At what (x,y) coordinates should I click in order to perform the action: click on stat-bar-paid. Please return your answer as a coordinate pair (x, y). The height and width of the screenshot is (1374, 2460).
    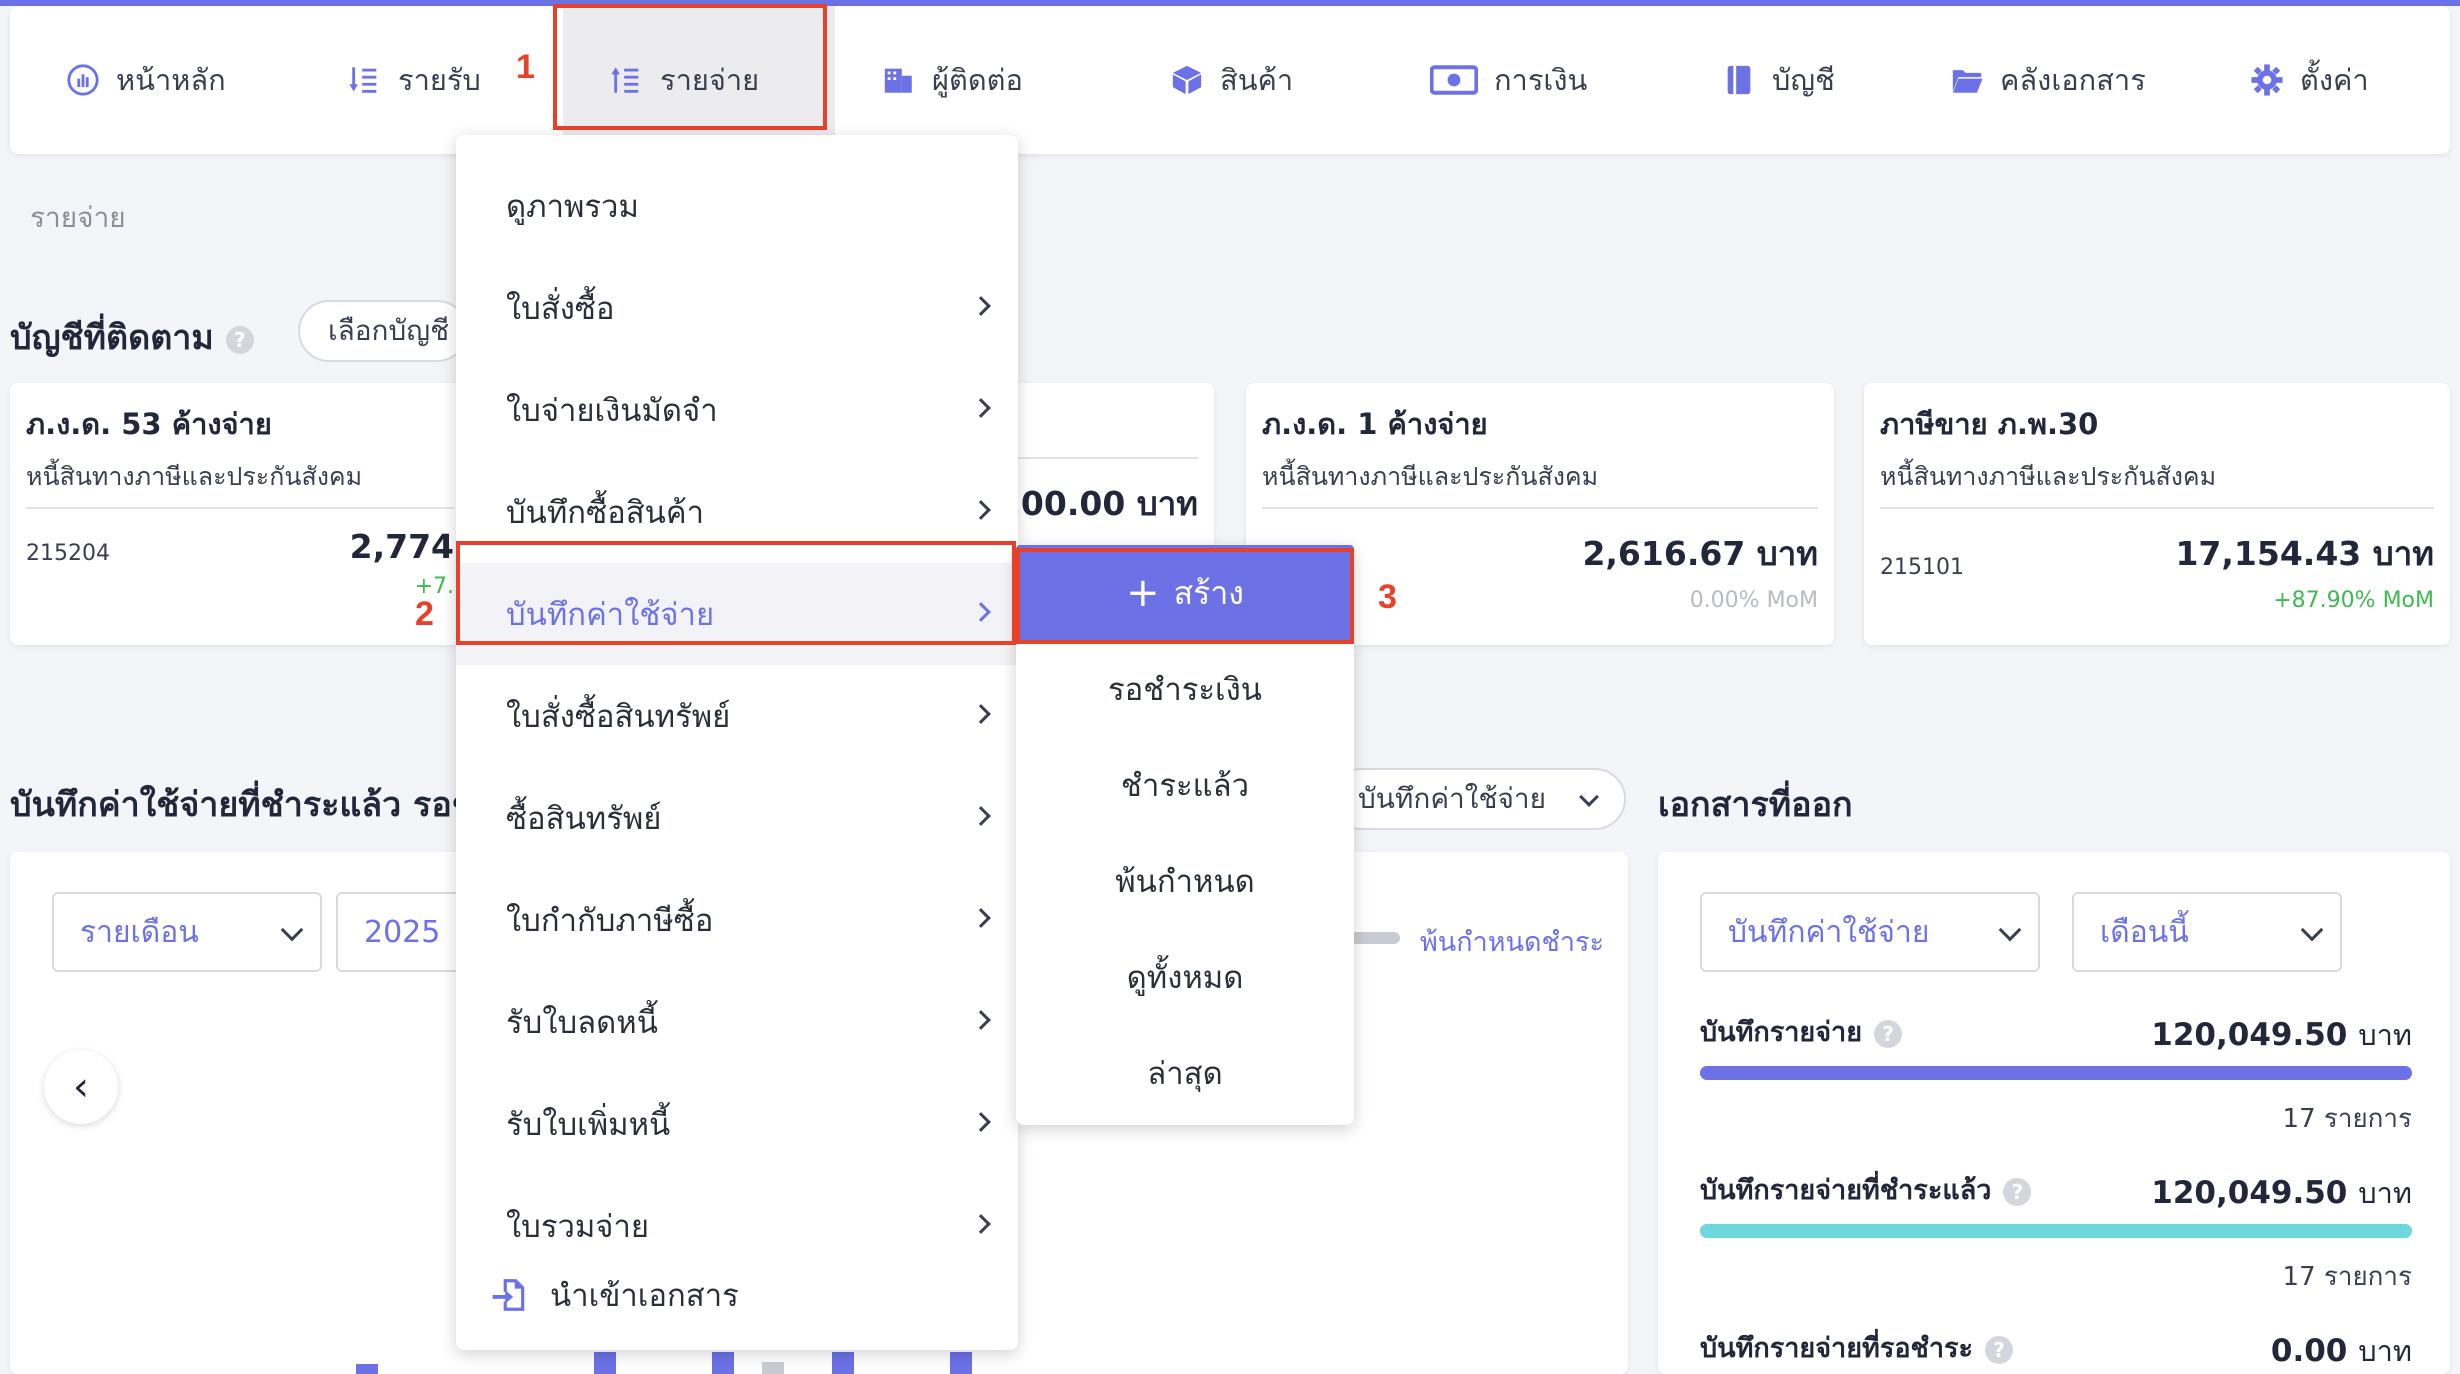
    Looking at the image, I should click on (2056, 1231).